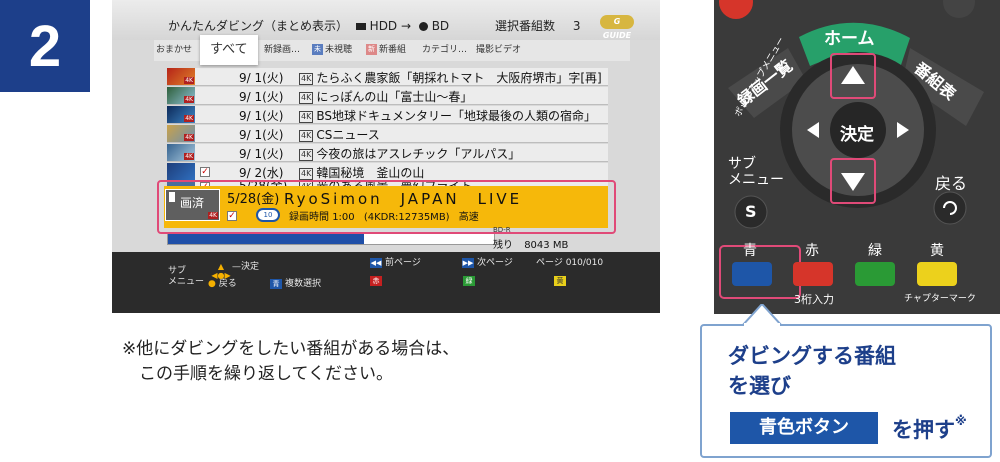 The image size is (1000, 462). I want to click on list-item: 4K 9/ 1(火) 4K にっぽんの山「富士山〜春」, so click(387, 96).